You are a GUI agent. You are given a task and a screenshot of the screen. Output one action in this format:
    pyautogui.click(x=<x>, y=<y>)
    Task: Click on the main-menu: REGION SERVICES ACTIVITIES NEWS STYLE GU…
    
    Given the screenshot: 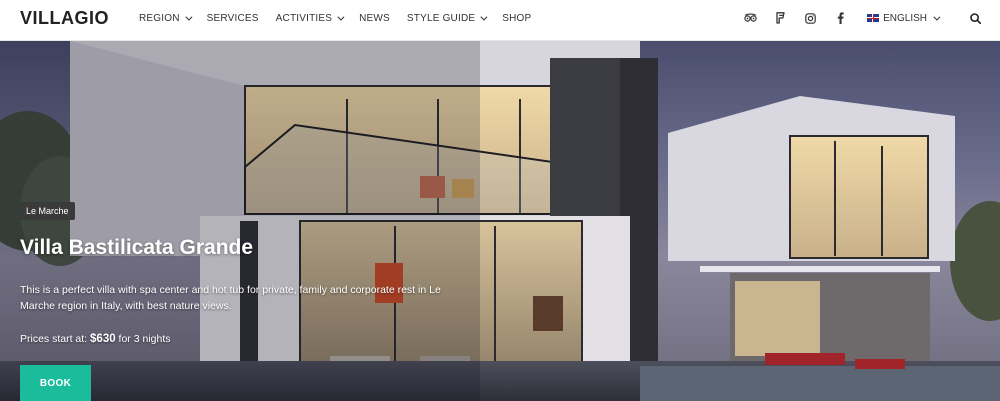 What is the action you would take?
    pyautogui.click(x=343, y=18)
    